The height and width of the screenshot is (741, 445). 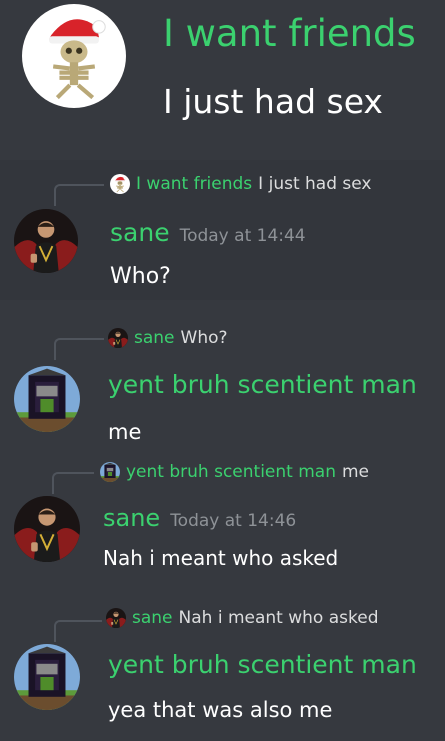 I want to click on message-text: I just had sex, so click(x=273, y=101).